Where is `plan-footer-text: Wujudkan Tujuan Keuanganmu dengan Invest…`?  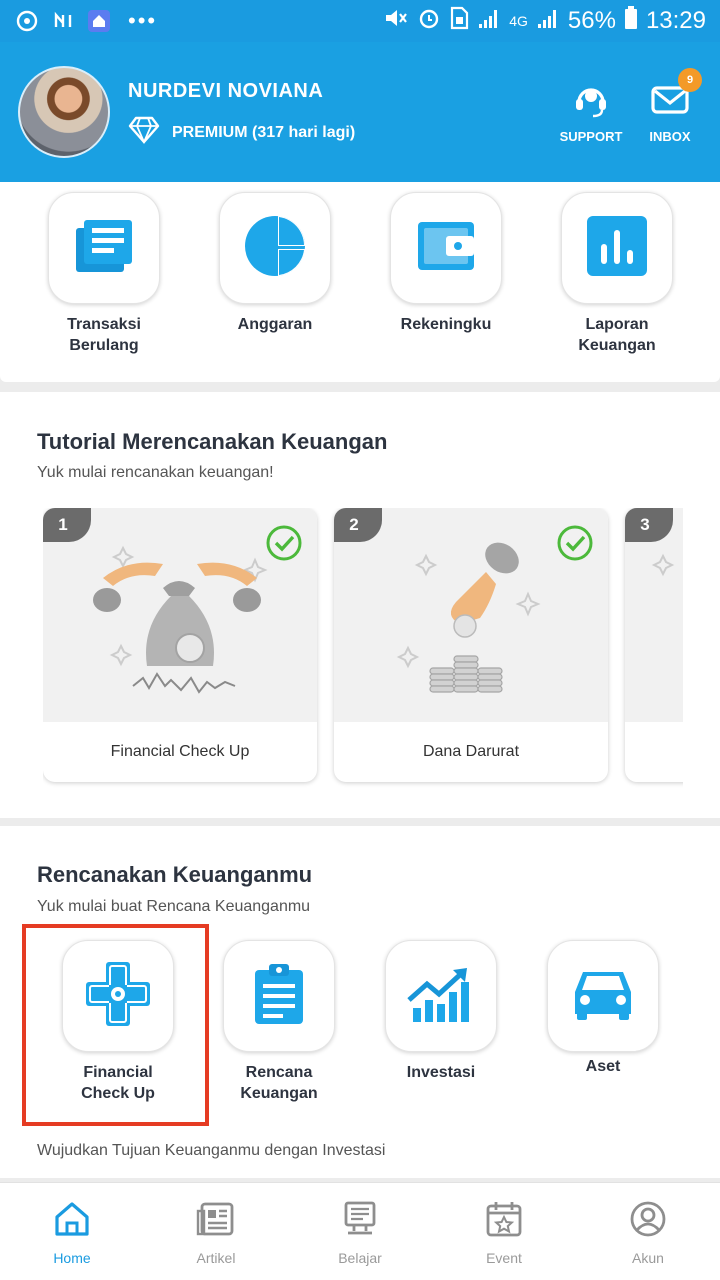 plan-footer-text: Wujudkan Tujuan Keuanganmu dengan Invest… is located at coordinates (211, 1150).